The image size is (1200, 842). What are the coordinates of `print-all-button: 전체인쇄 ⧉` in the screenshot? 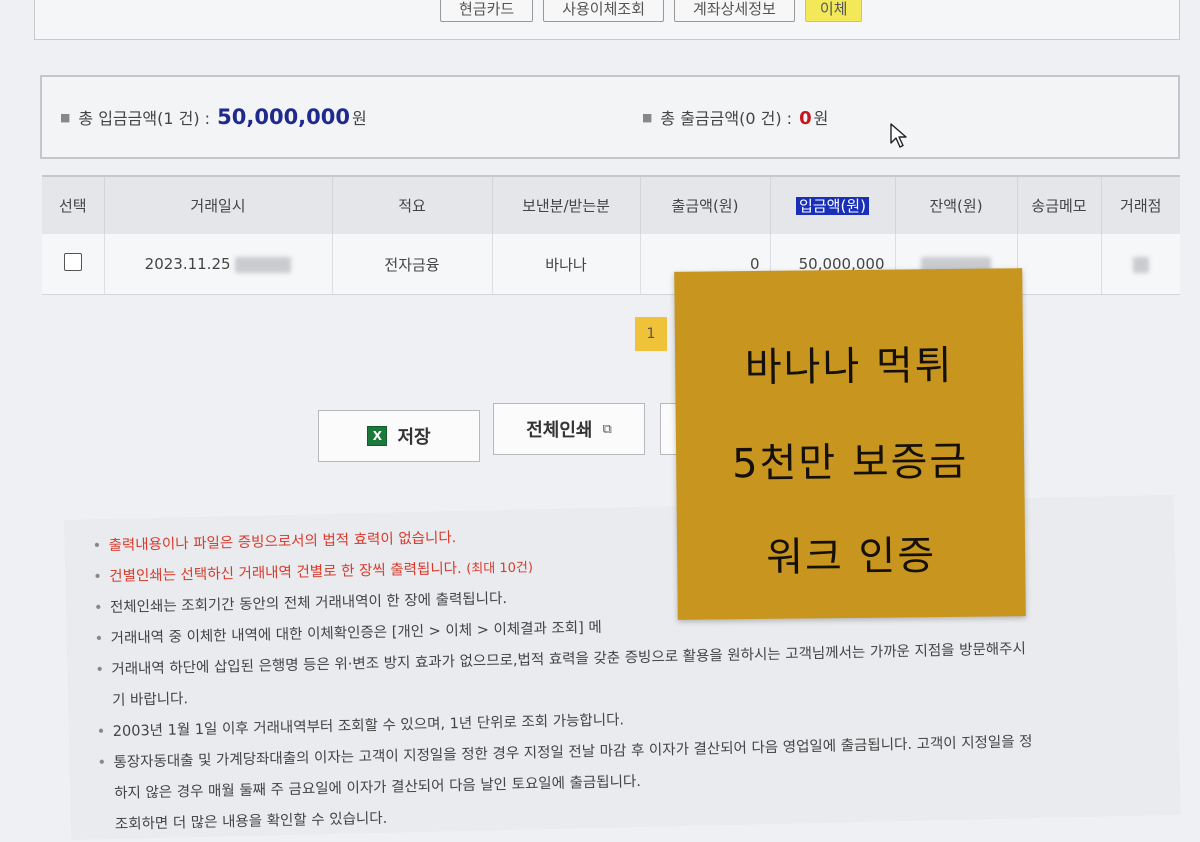 It's located at (569, 429).